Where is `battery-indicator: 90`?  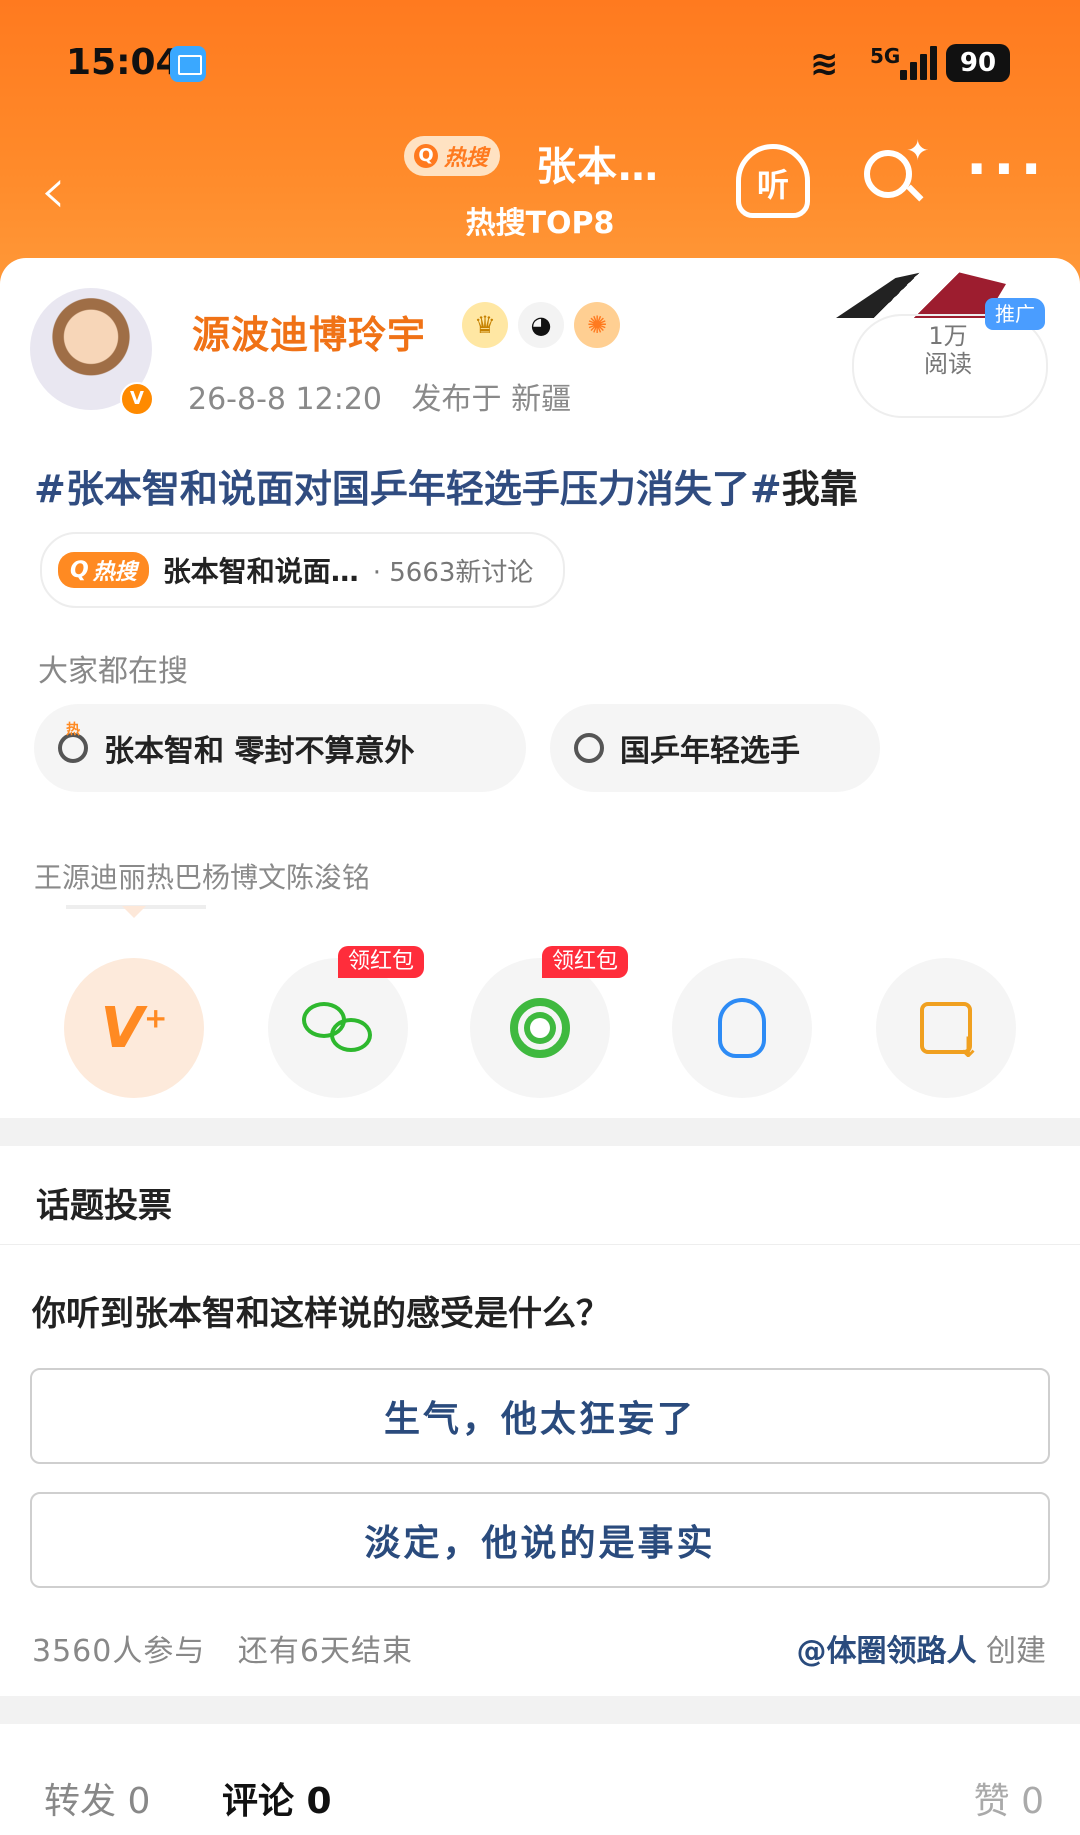
battery-indicator: 90 is located at coordinates (978, 63).